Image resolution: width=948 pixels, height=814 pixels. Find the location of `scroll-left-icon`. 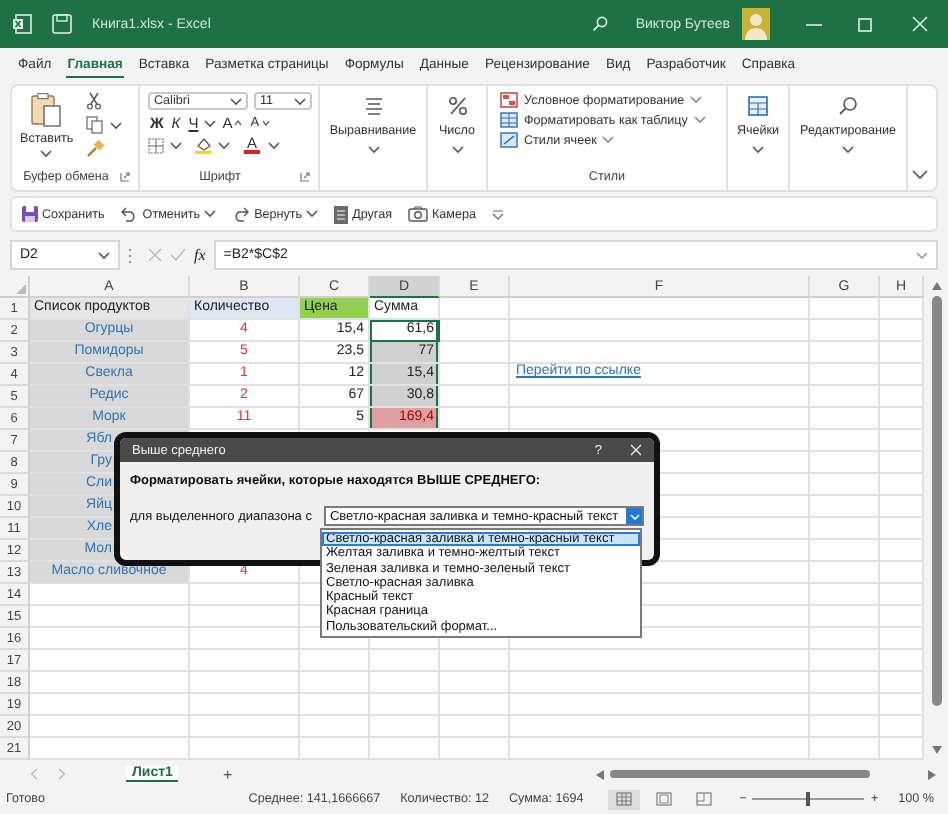

scroll-left-icon is located at coordinates (600, 774).